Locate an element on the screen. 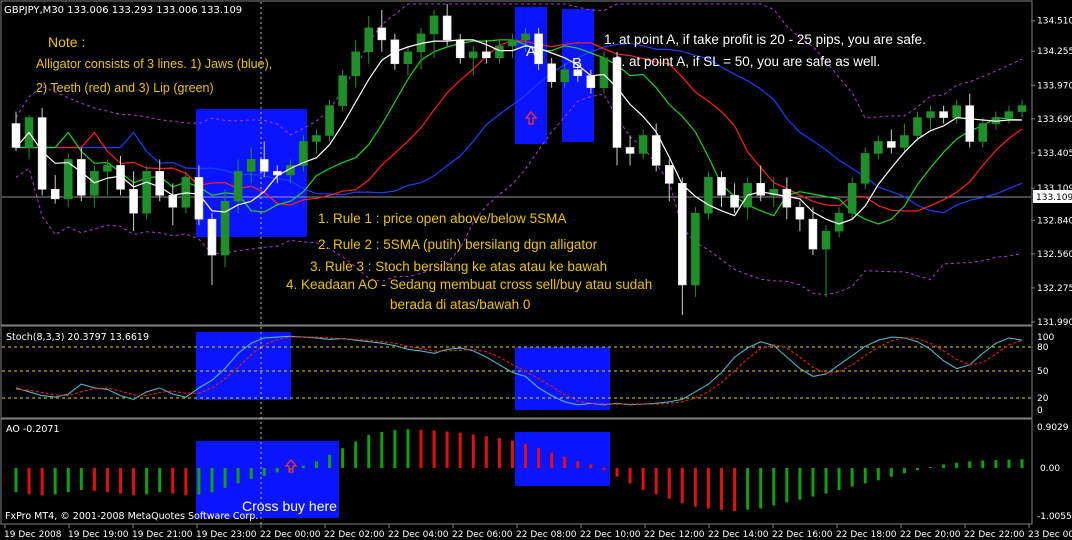  time-tick-label: 22 Dec 04:00 is located at coordinates (418, 535).